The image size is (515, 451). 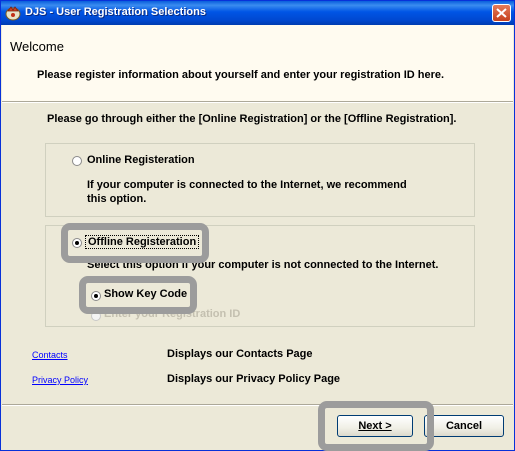 What do you see at coordinates (141, 160) in the screenshot?
I see `online-registration-label: Online Registeration` at bounding box center [141, 160].